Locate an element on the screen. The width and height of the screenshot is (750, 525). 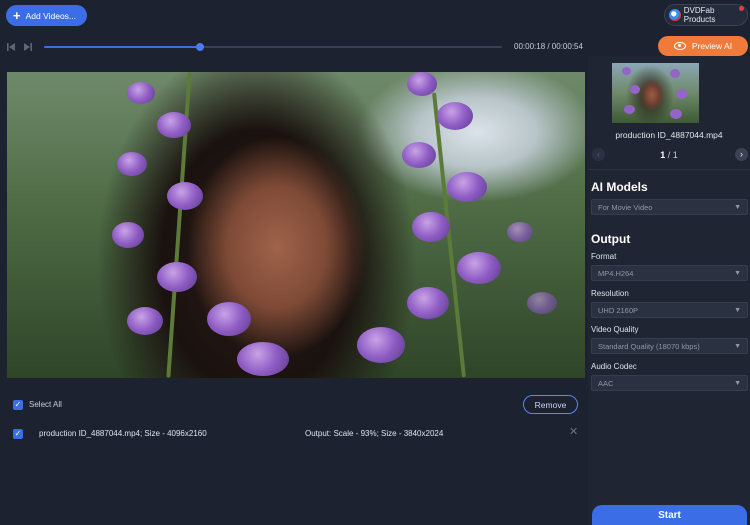
output-title: Output is located at coordinates (611, 239).